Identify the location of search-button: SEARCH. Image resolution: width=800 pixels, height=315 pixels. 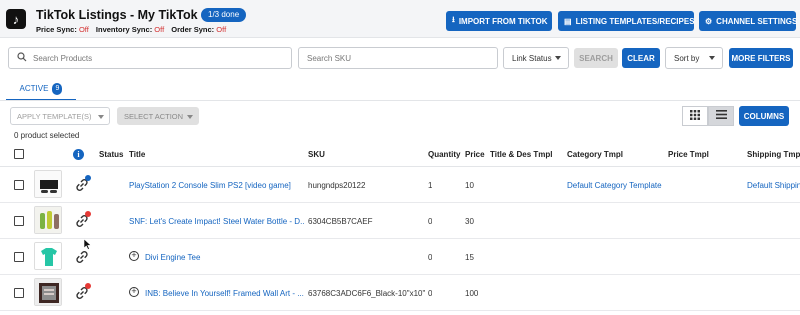
(596, 58).